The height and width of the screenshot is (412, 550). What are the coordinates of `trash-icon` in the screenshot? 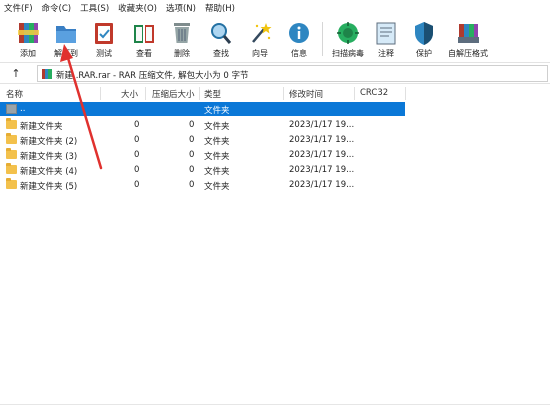 It's located at (182, 33).